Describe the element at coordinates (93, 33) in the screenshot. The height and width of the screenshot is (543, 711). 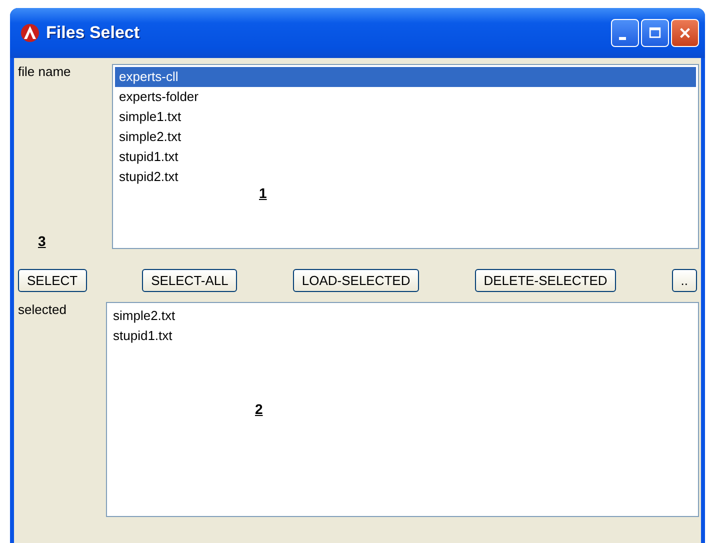
I see `window-title: Files Select` at that location.